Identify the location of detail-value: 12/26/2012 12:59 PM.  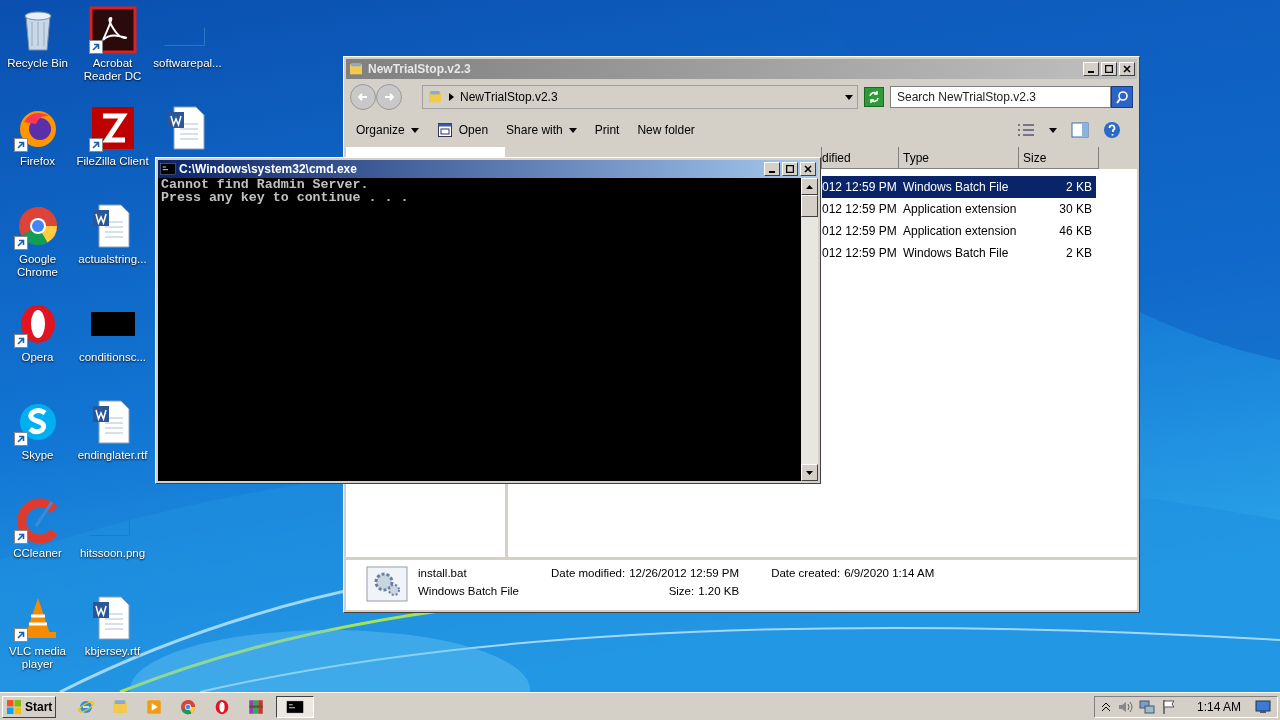
(684, 573).